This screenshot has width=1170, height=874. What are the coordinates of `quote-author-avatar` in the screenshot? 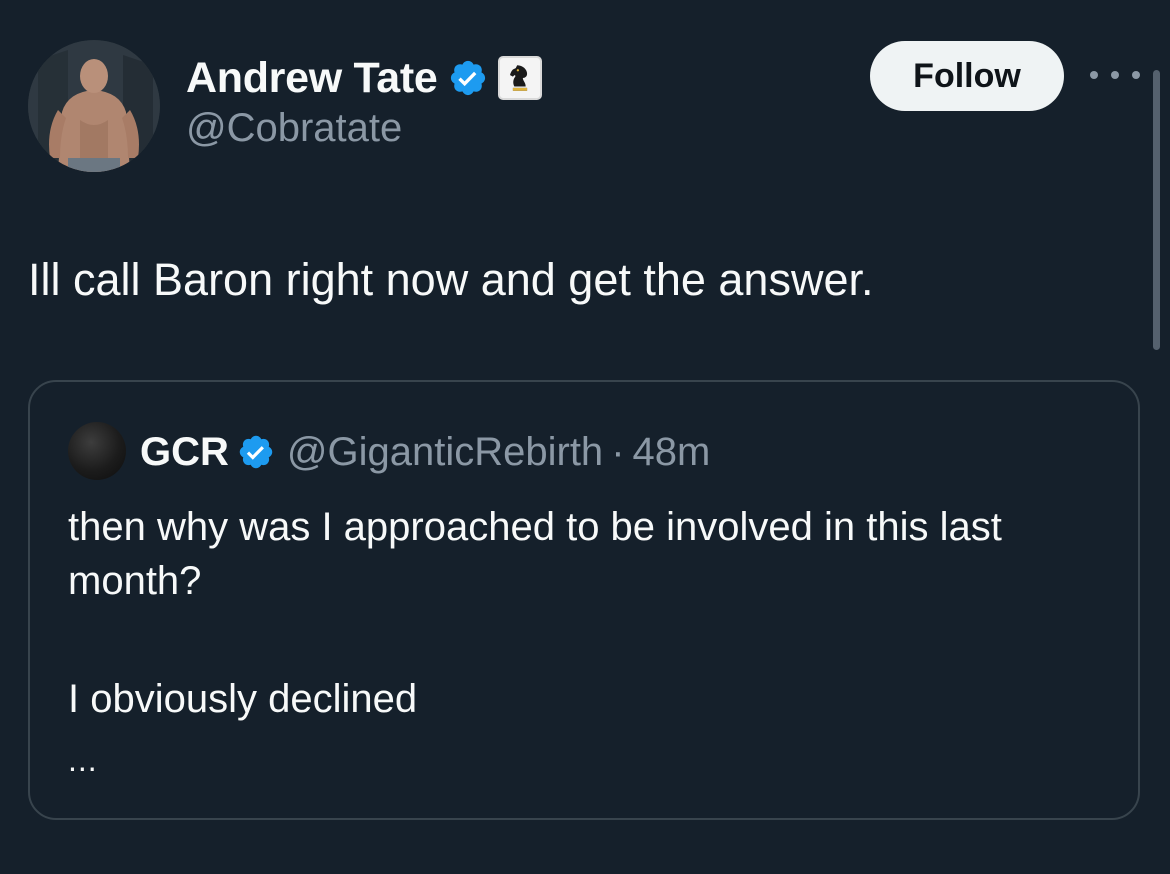 It's located at (97, 451).